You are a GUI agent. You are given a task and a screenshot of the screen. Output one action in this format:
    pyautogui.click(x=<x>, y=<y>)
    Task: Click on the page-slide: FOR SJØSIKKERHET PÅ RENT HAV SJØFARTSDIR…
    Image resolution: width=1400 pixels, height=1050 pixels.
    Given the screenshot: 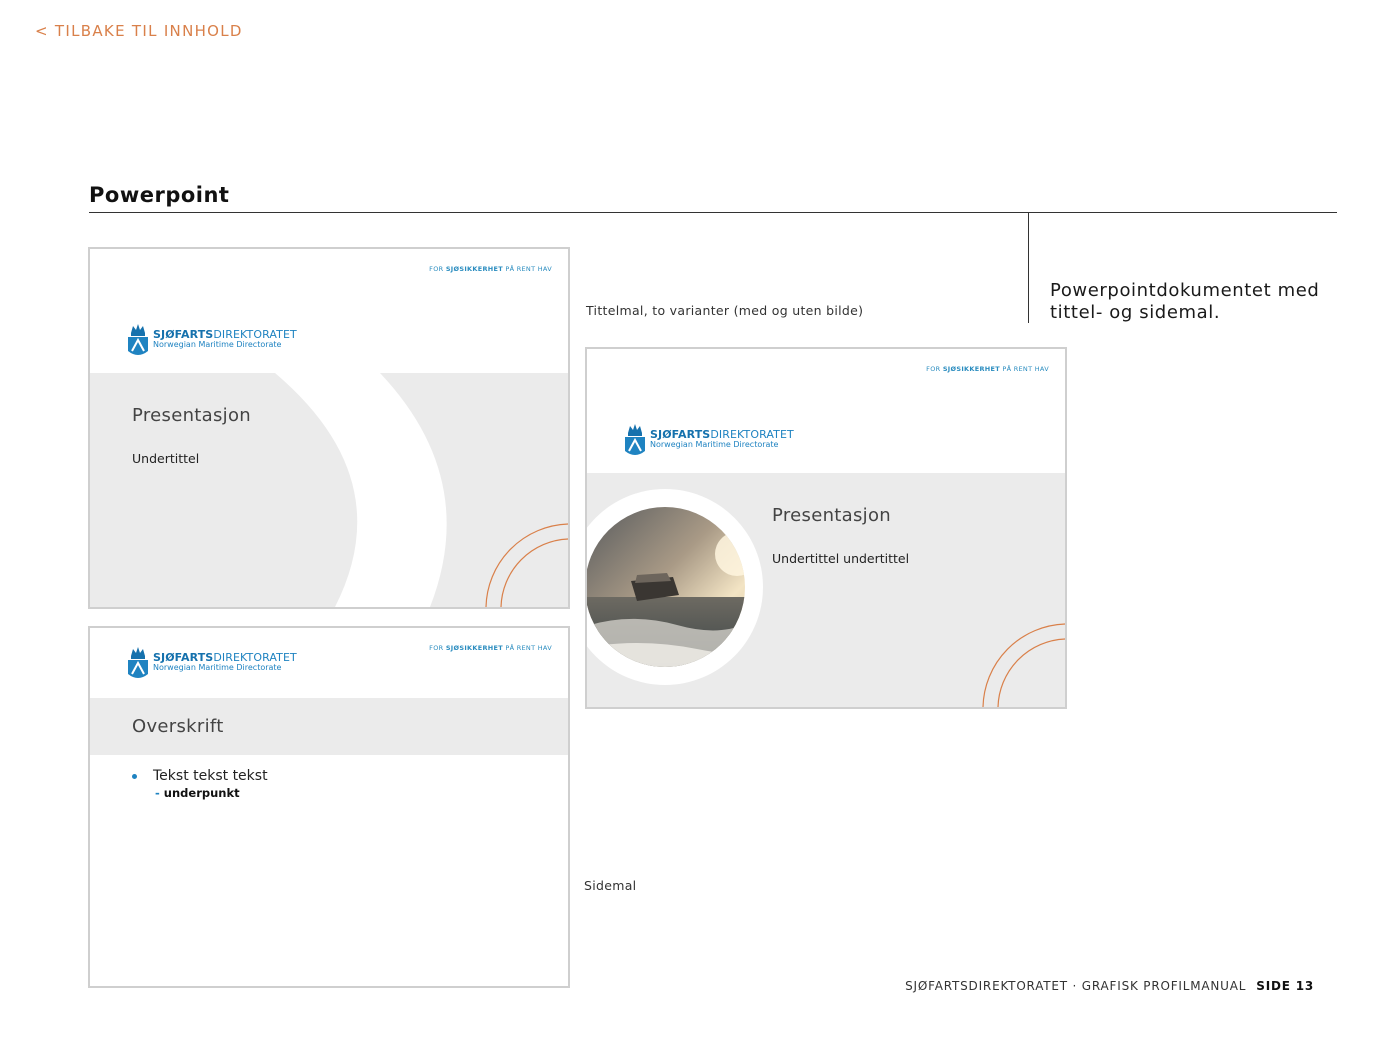 What is the action you would take?
    pyautogui.click(x=329, y=807)
    